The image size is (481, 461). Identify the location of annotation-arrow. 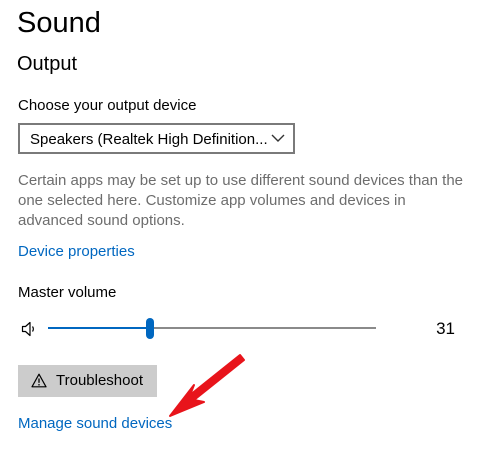
(207, 385).